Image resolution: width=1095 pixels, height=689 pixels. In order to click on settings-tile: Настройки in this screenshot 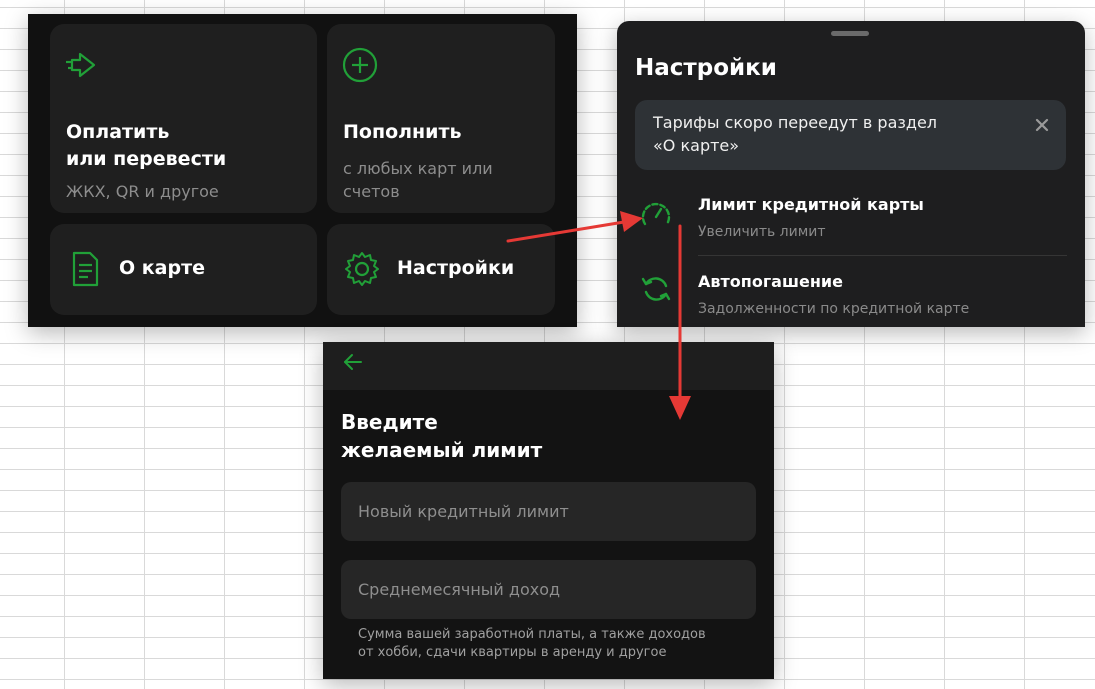, I will do `click(441, 269)`.